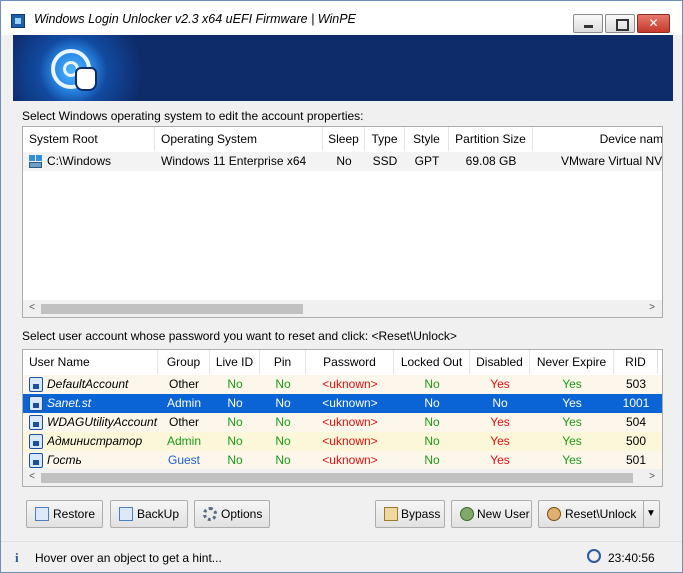  I want to click on os-name: Windows 11 Enterprise x64, so click(234, 161).